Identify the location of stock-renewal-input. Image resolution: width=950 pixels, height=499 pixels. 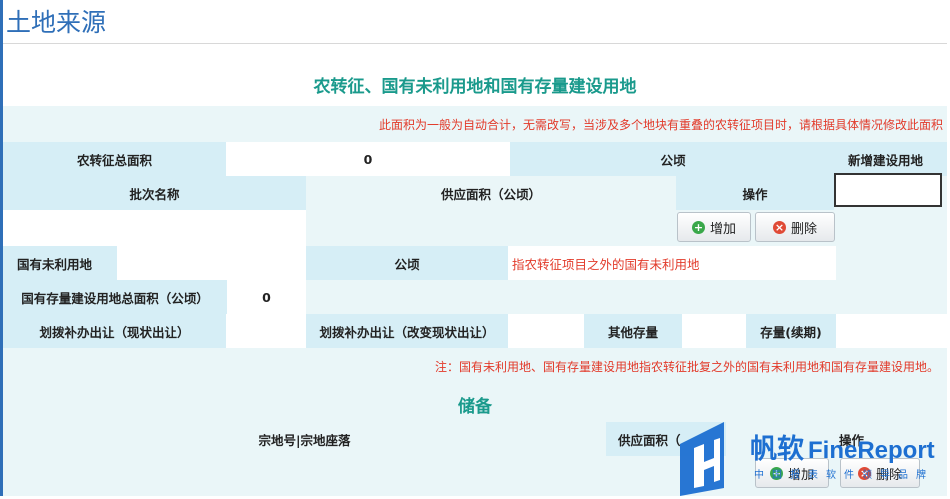
(891, 331).